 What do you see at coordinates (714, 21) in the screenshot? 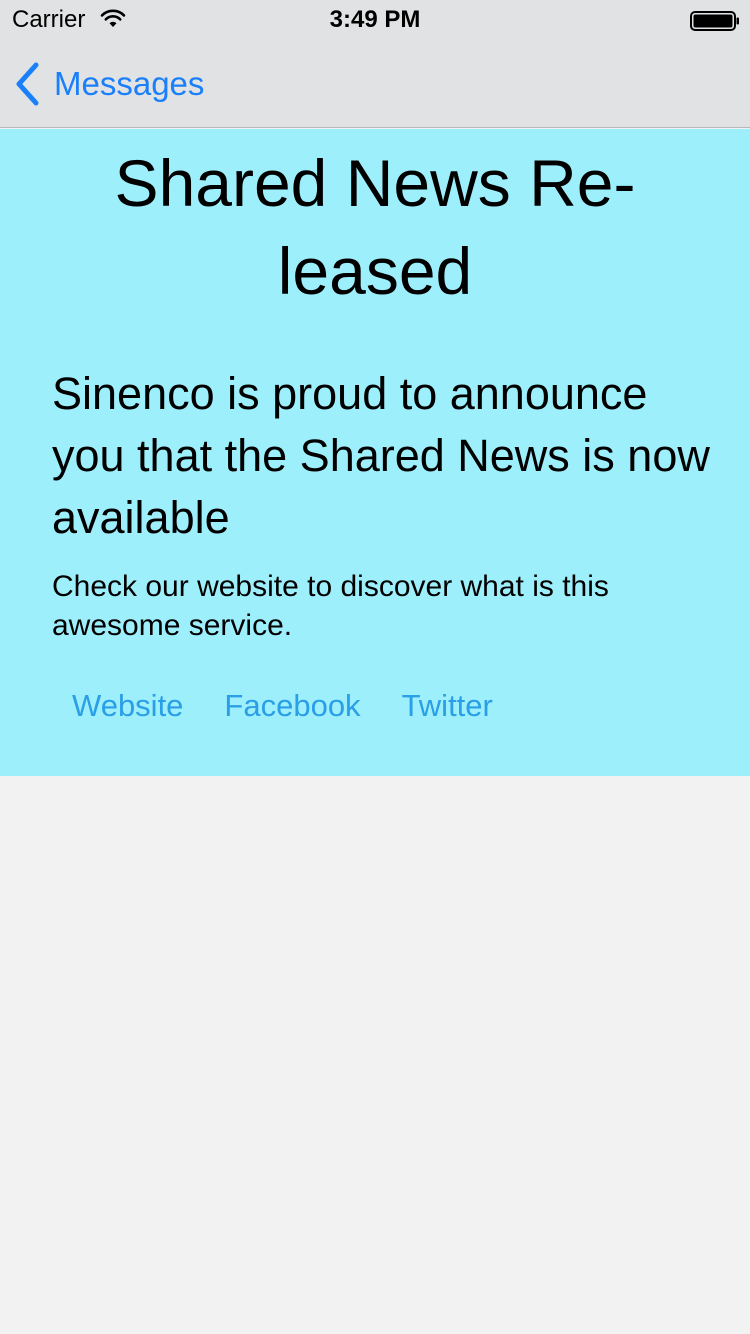
I see `battery-full-icon` at bounding box center [714, 21].